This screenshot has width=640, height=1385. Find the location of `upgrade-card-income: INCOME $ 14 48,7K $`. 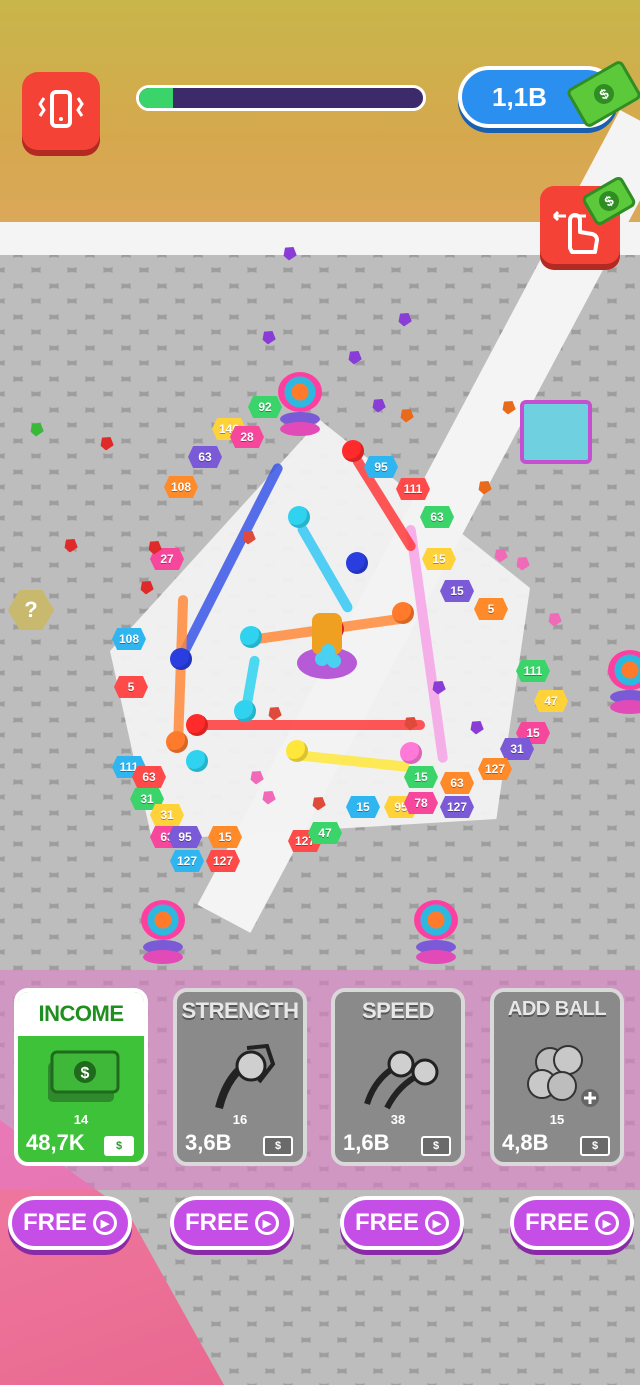

upgrade-card-income: INCOME $ 14 48,7K $ is located at coordinates (81, 1077).